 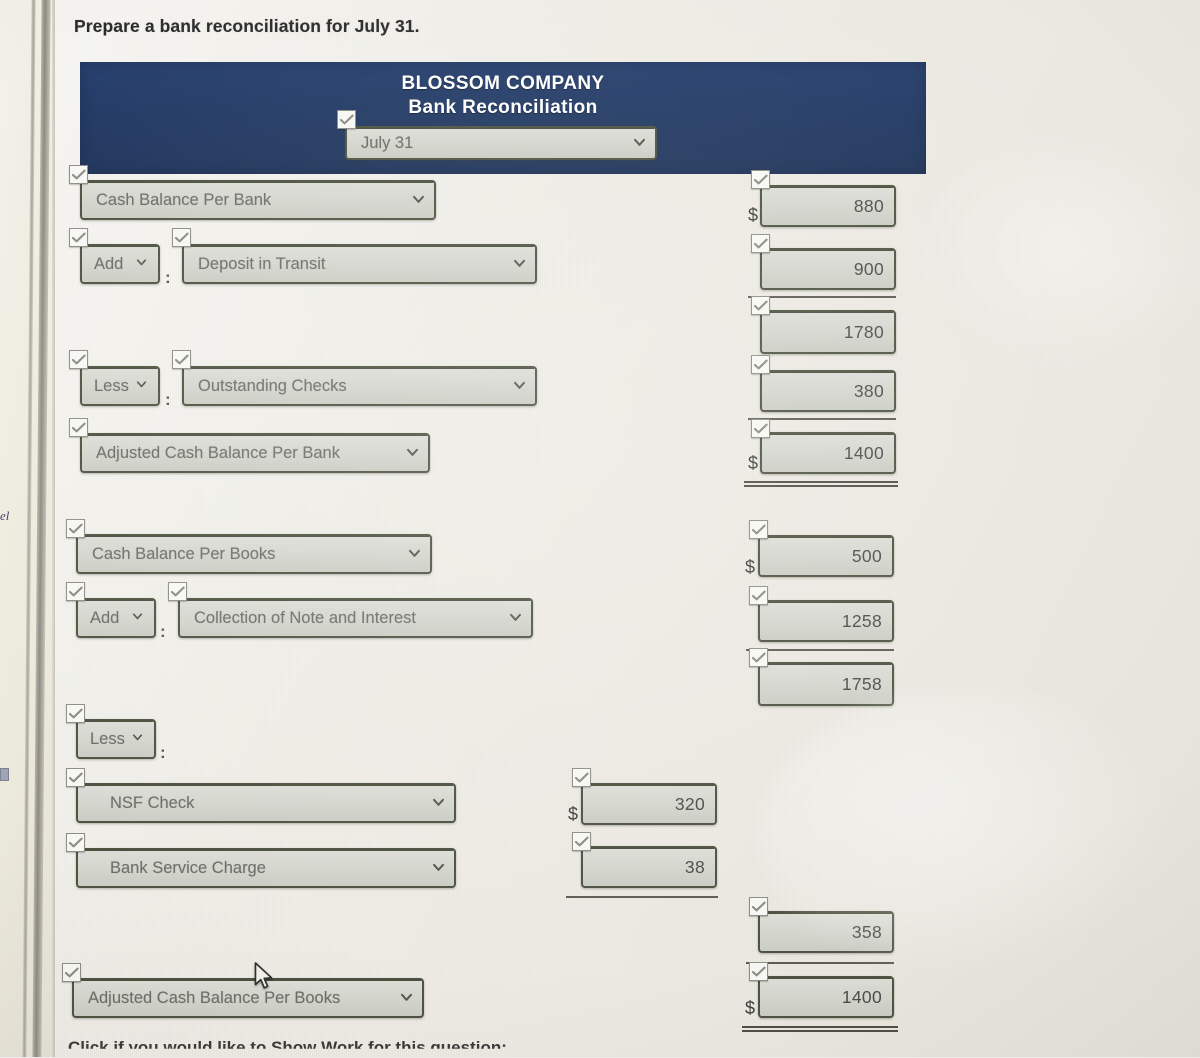 What do you see at coordinates (828, 269) in the screenshot?
I see `bank-row-2-amount-input: 900` at bounding box center [828, 269].